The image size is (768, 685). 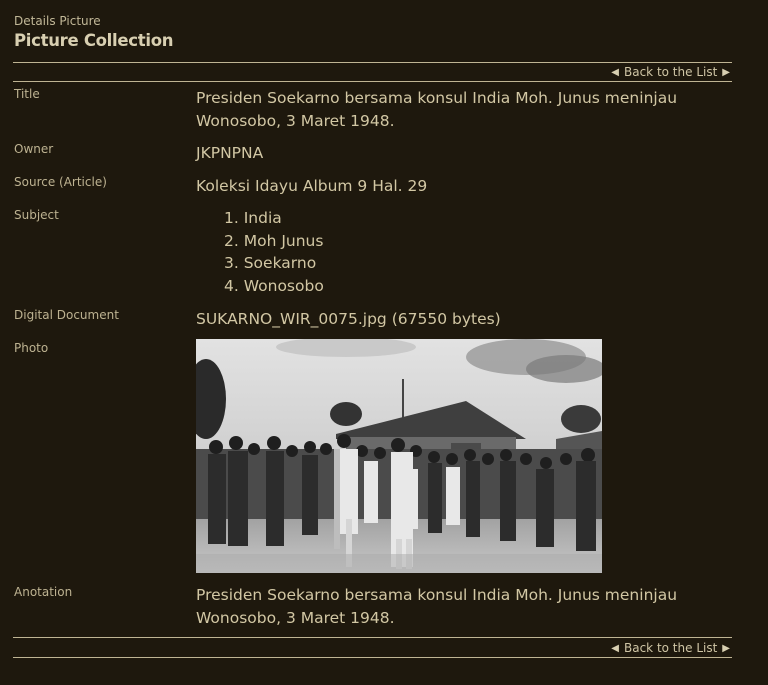 I want to click on subject-item: 1. India, so click(x=253, y=218).